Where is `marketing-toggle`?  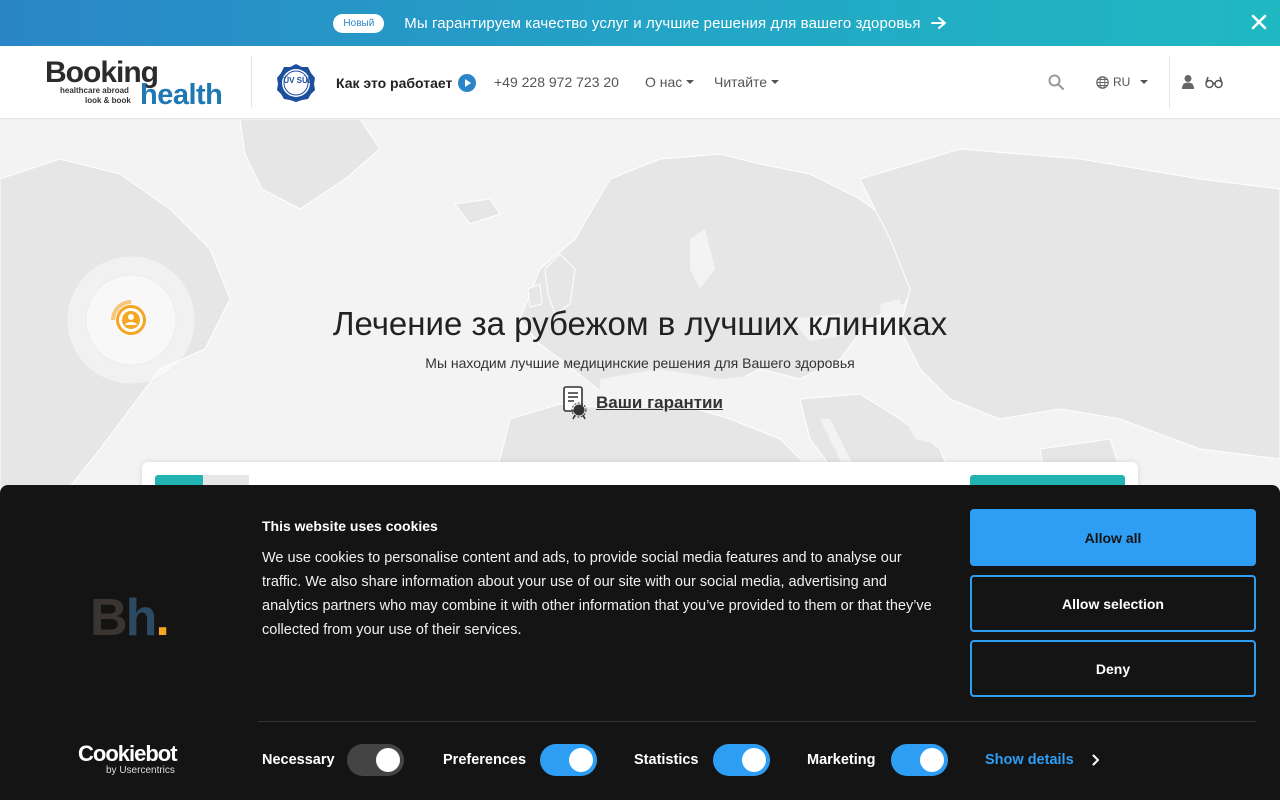
marketing-toggle is located at coordinates (919, 760).